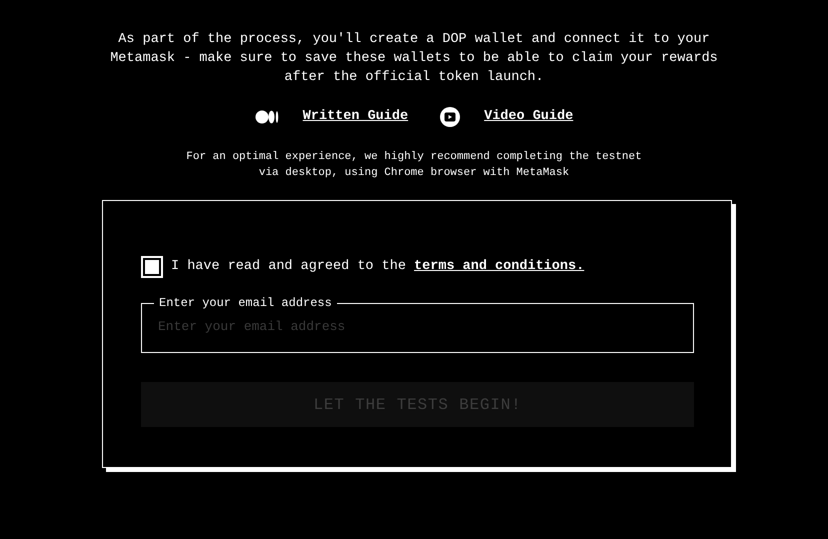 This screenshot has width=828, height=539. Describe the element at coordinates (529, 117) in the screenshot. I see `guide-link: Video Guide` at that location.